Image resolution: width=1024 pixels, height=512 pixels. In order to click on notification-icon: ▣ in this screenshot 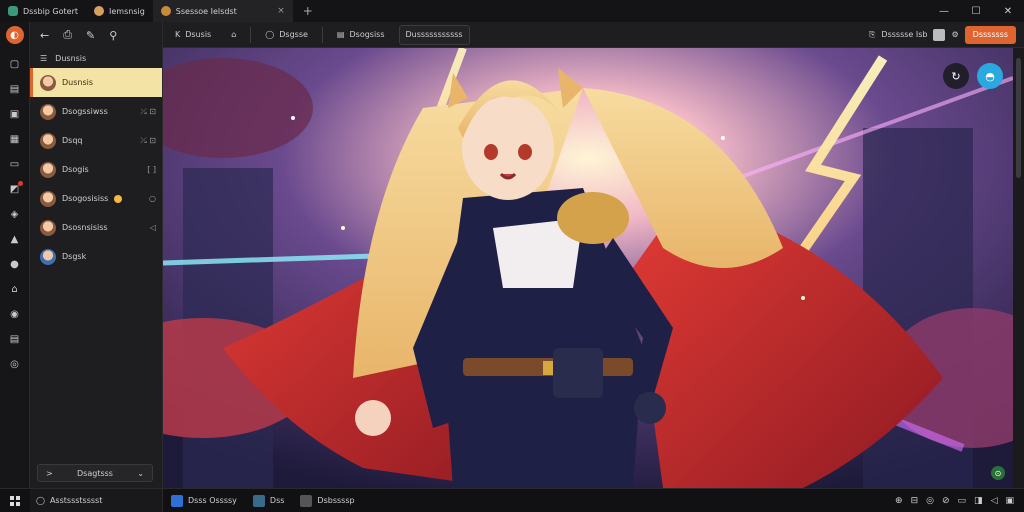, I will do `click(1009, 501)`.